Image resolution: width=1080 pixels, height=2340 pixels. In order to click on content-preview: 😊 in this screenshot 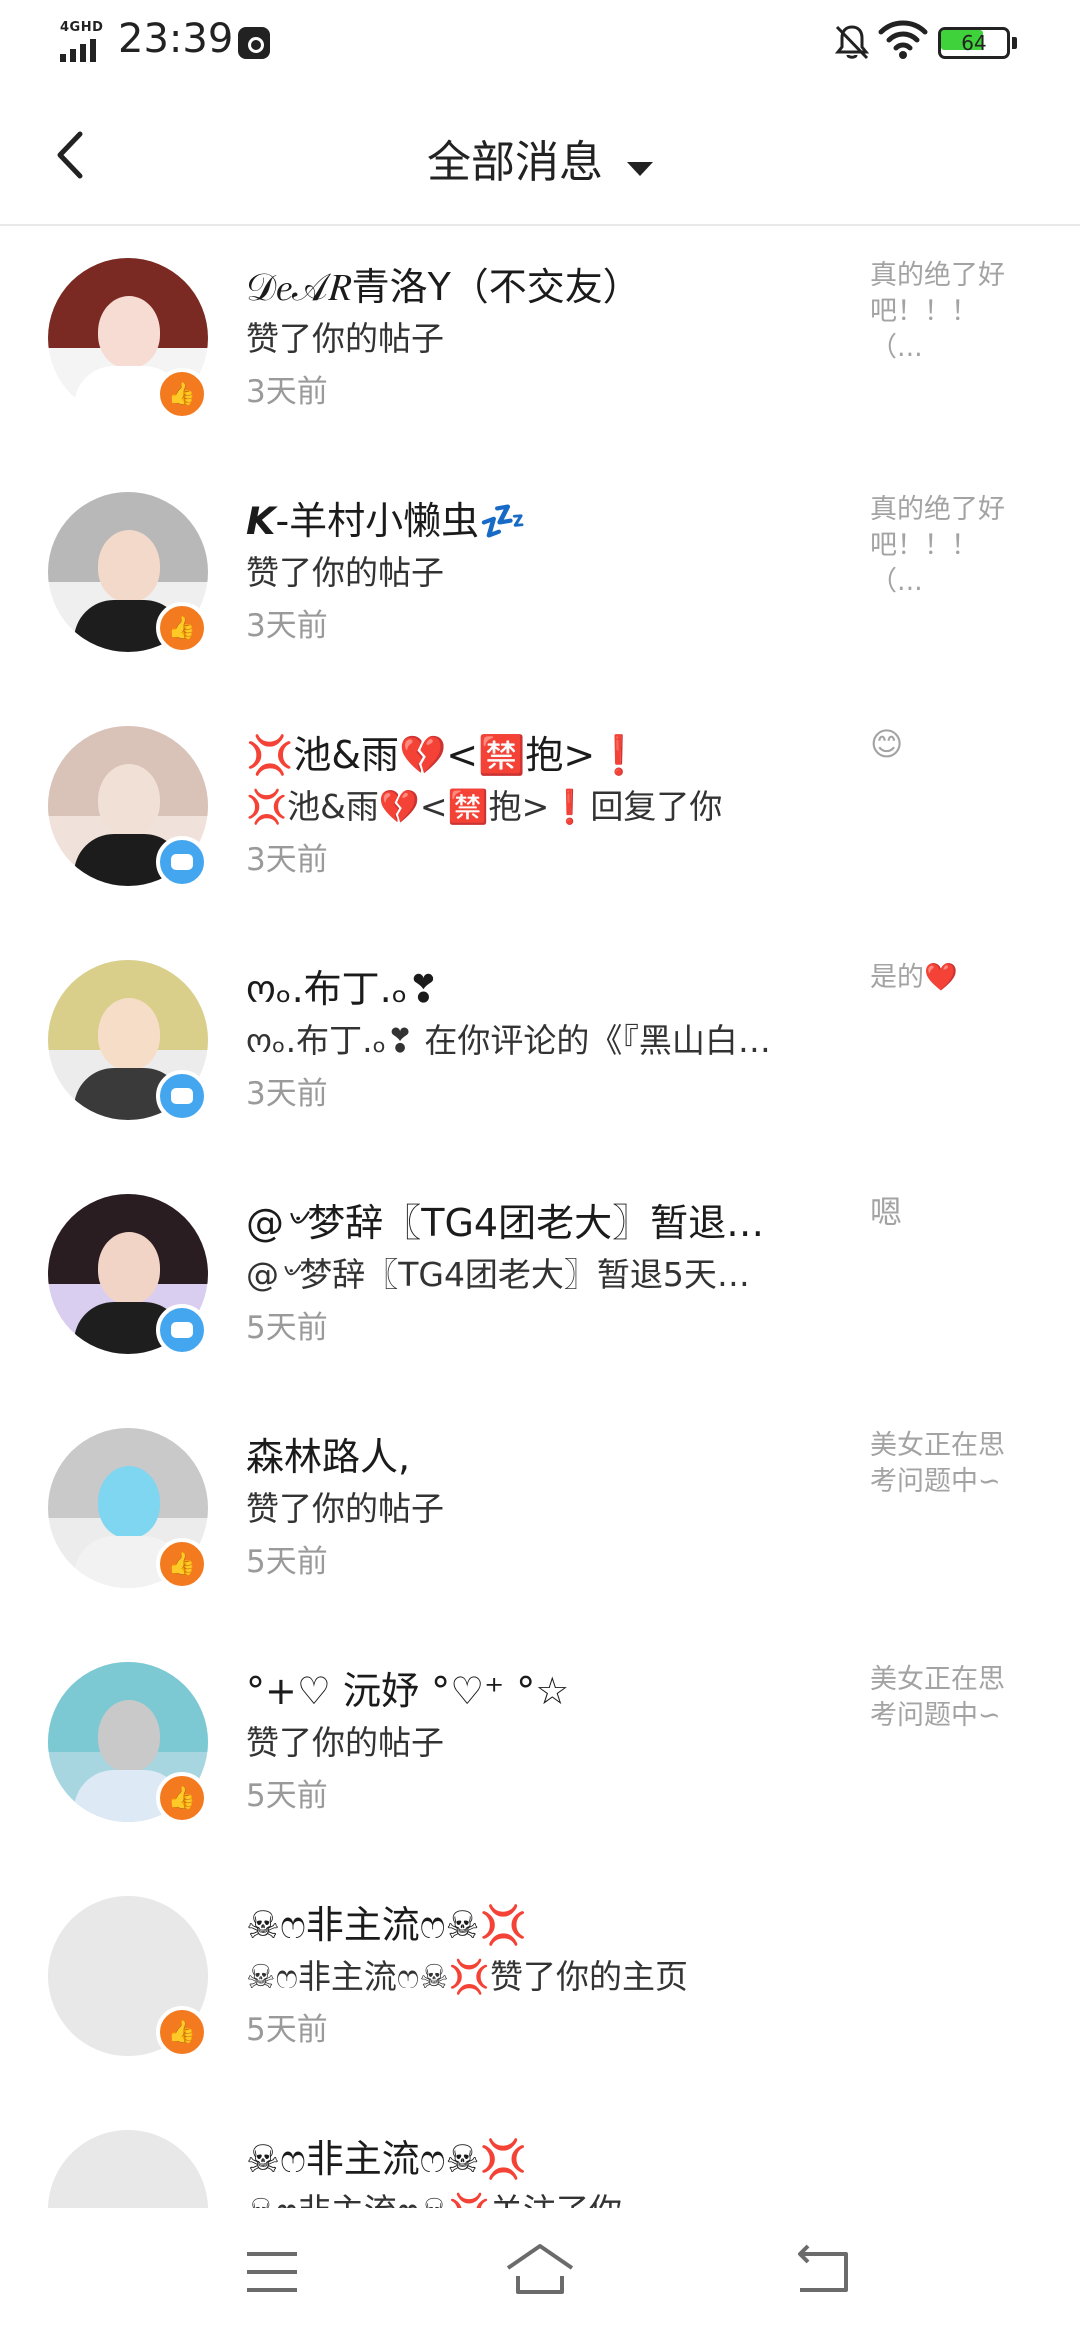, I will do `click(887, 744)`.